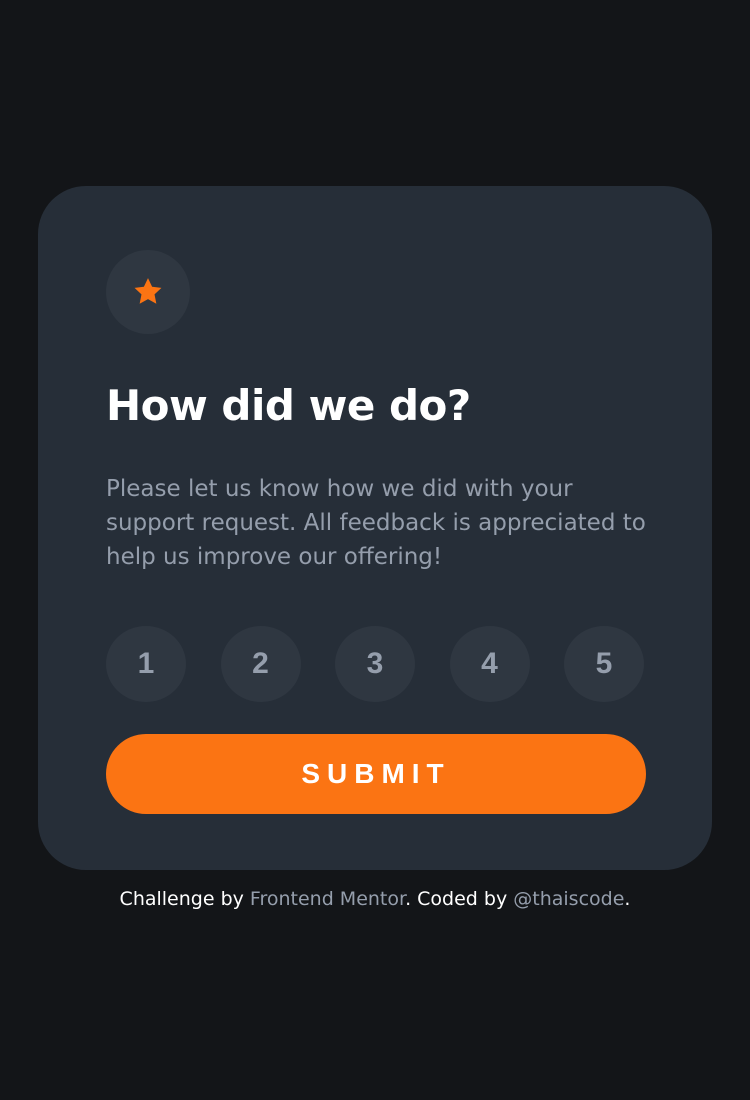 Image resolution: width=750 pixels, height=1100 pixels. What do you see at coordinates (568, 899) in the screenshot?
I see `author-link: @thaiscode` at bounding box center [568, 899].